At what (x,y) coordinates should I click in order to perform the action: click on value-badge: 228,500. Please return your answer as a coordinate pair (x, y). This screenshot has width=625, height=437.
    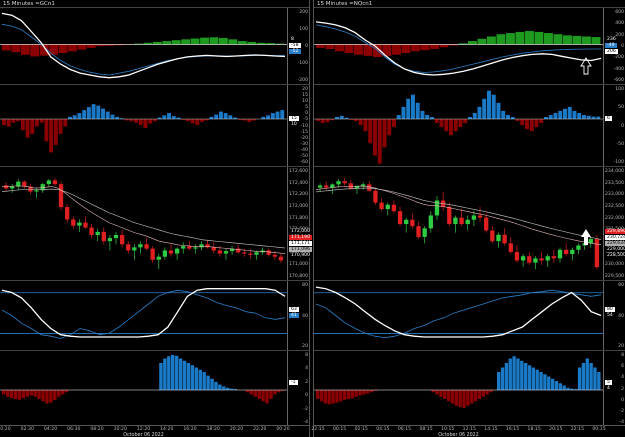
    Looking at the image, I should click on (615, 256).